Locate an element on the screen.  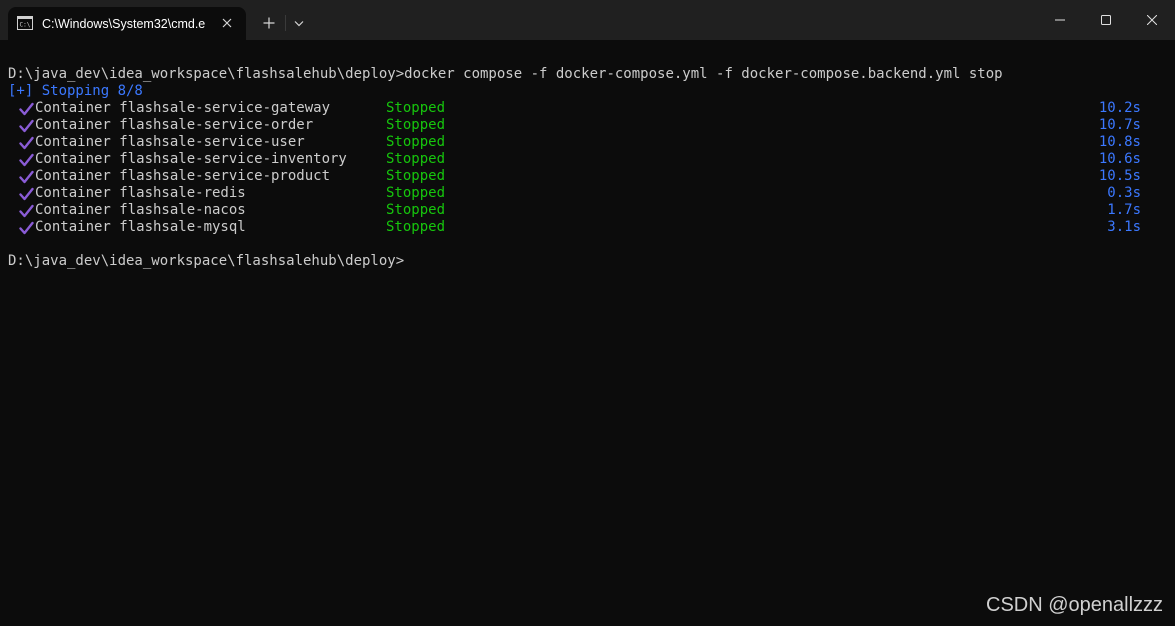
maximize-icon is located at coordinates (1106, 20).